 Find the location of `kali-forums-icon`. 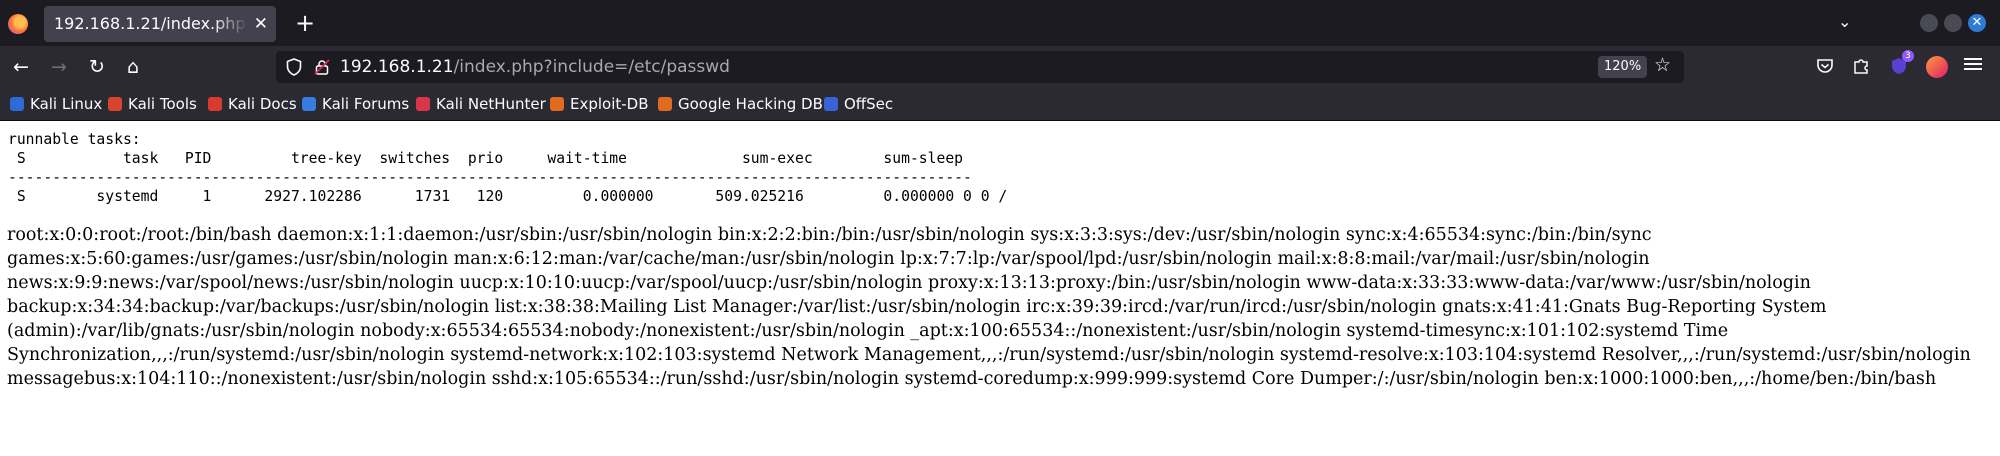

kali-forums-icon is located at coordinates (309, 104).